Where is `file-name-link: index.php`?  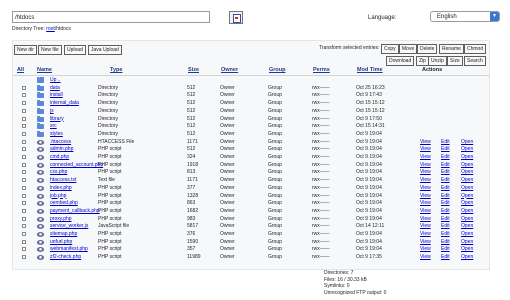
file-name-link: index.php is located at coordinates (61, 188).